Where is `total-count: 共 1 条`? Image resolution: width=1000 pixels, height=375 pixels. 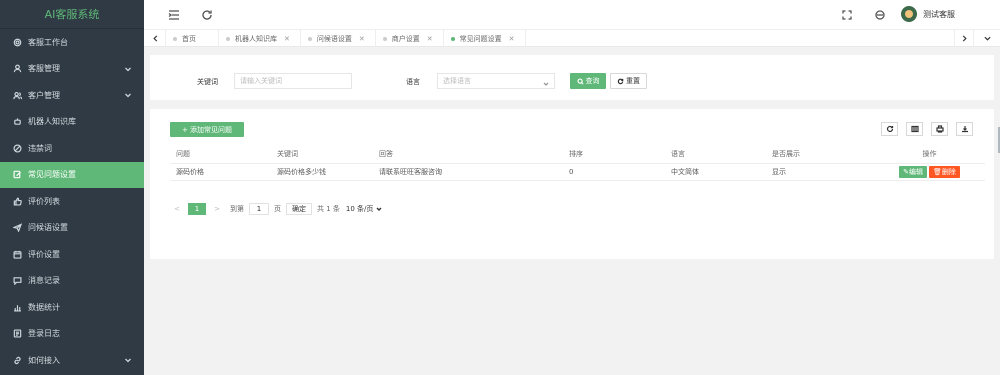 total-count: 共 1 条 is located at coordinates (328, 209).